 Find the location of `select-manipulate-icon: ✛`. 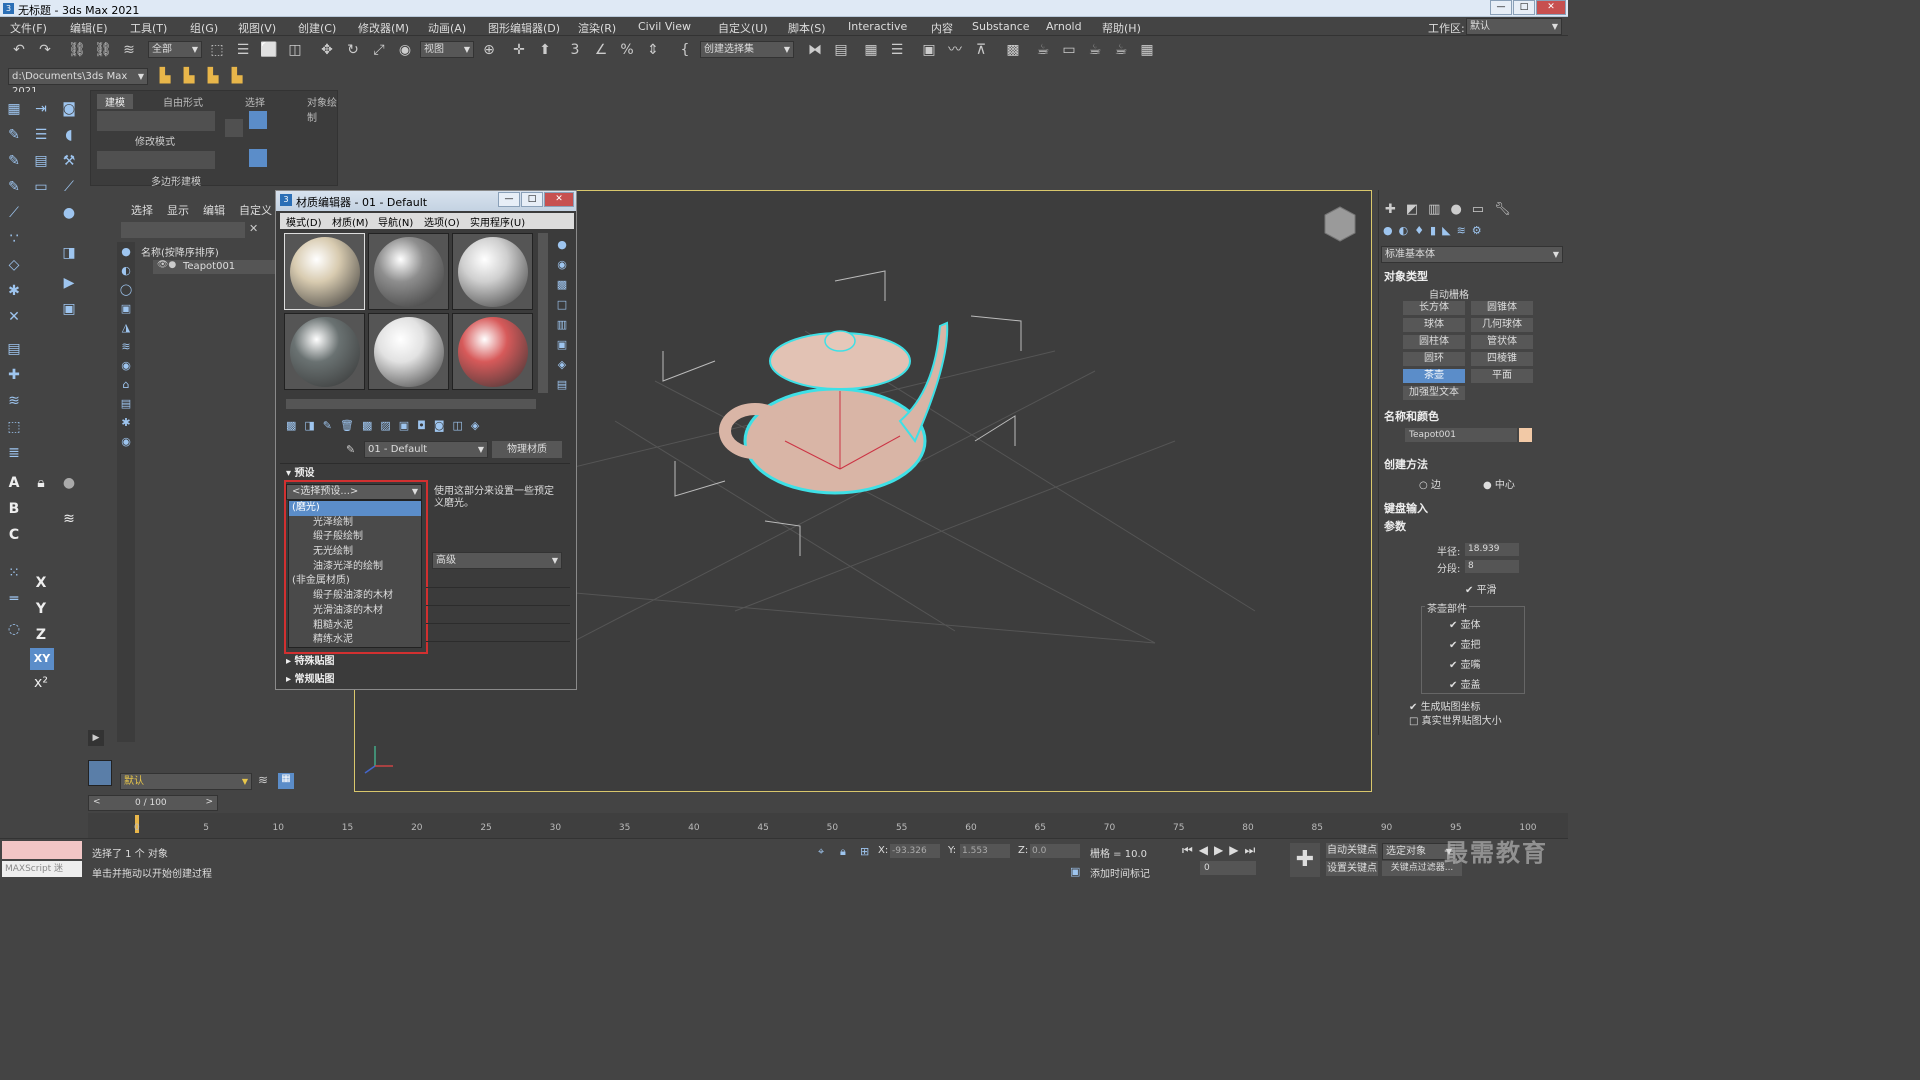

select-manipulate-icon: ✛ is located at coordinates (519, 50).